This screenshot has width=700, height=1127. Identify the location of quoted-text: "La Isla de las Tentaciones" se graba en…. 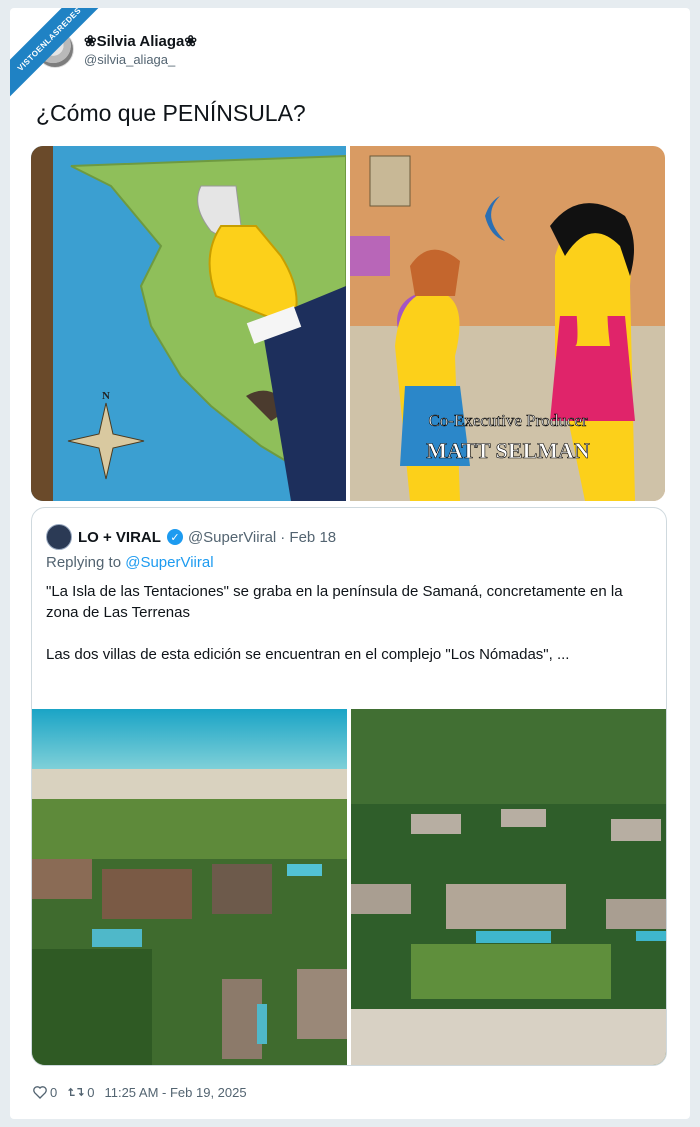
(346, 623).